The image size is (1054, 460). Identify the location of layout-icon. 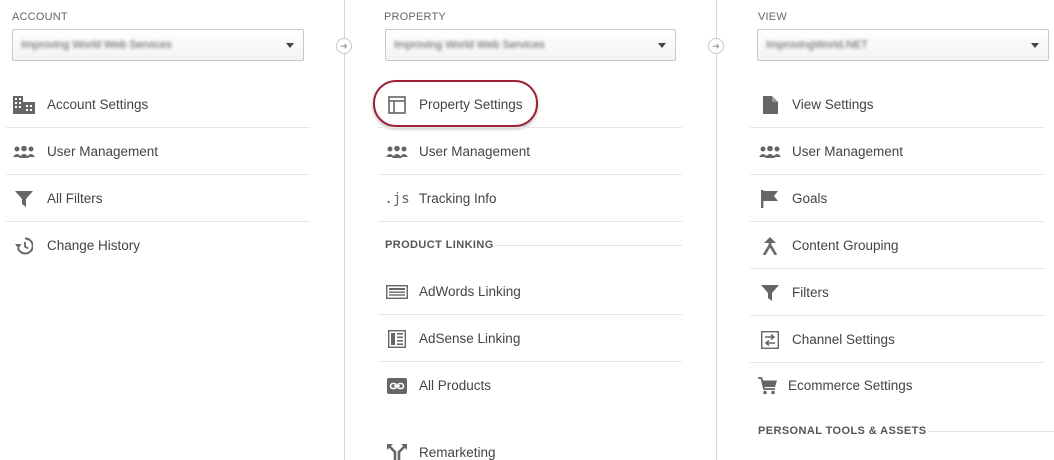
(397, 105).